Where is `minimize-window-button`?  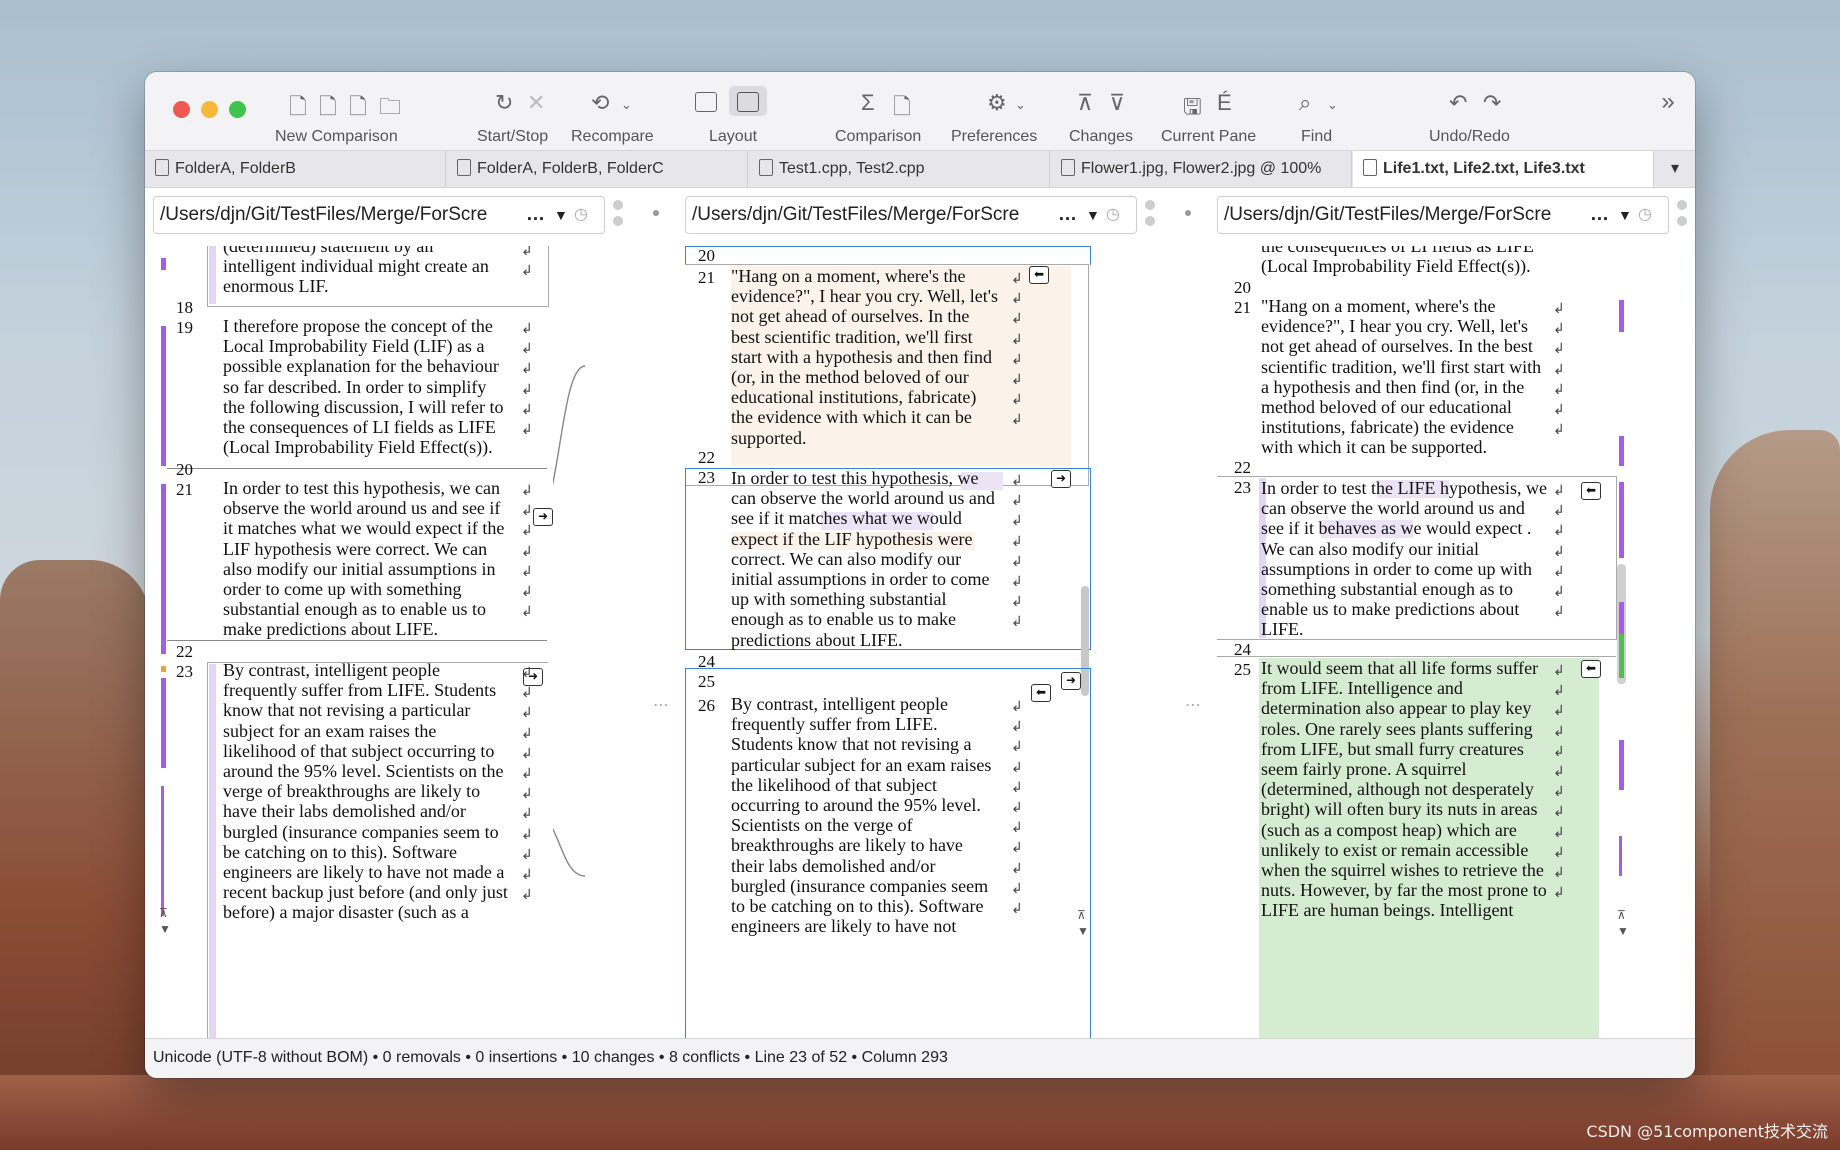
minimize-window-button is located at coordinates (209, 109).